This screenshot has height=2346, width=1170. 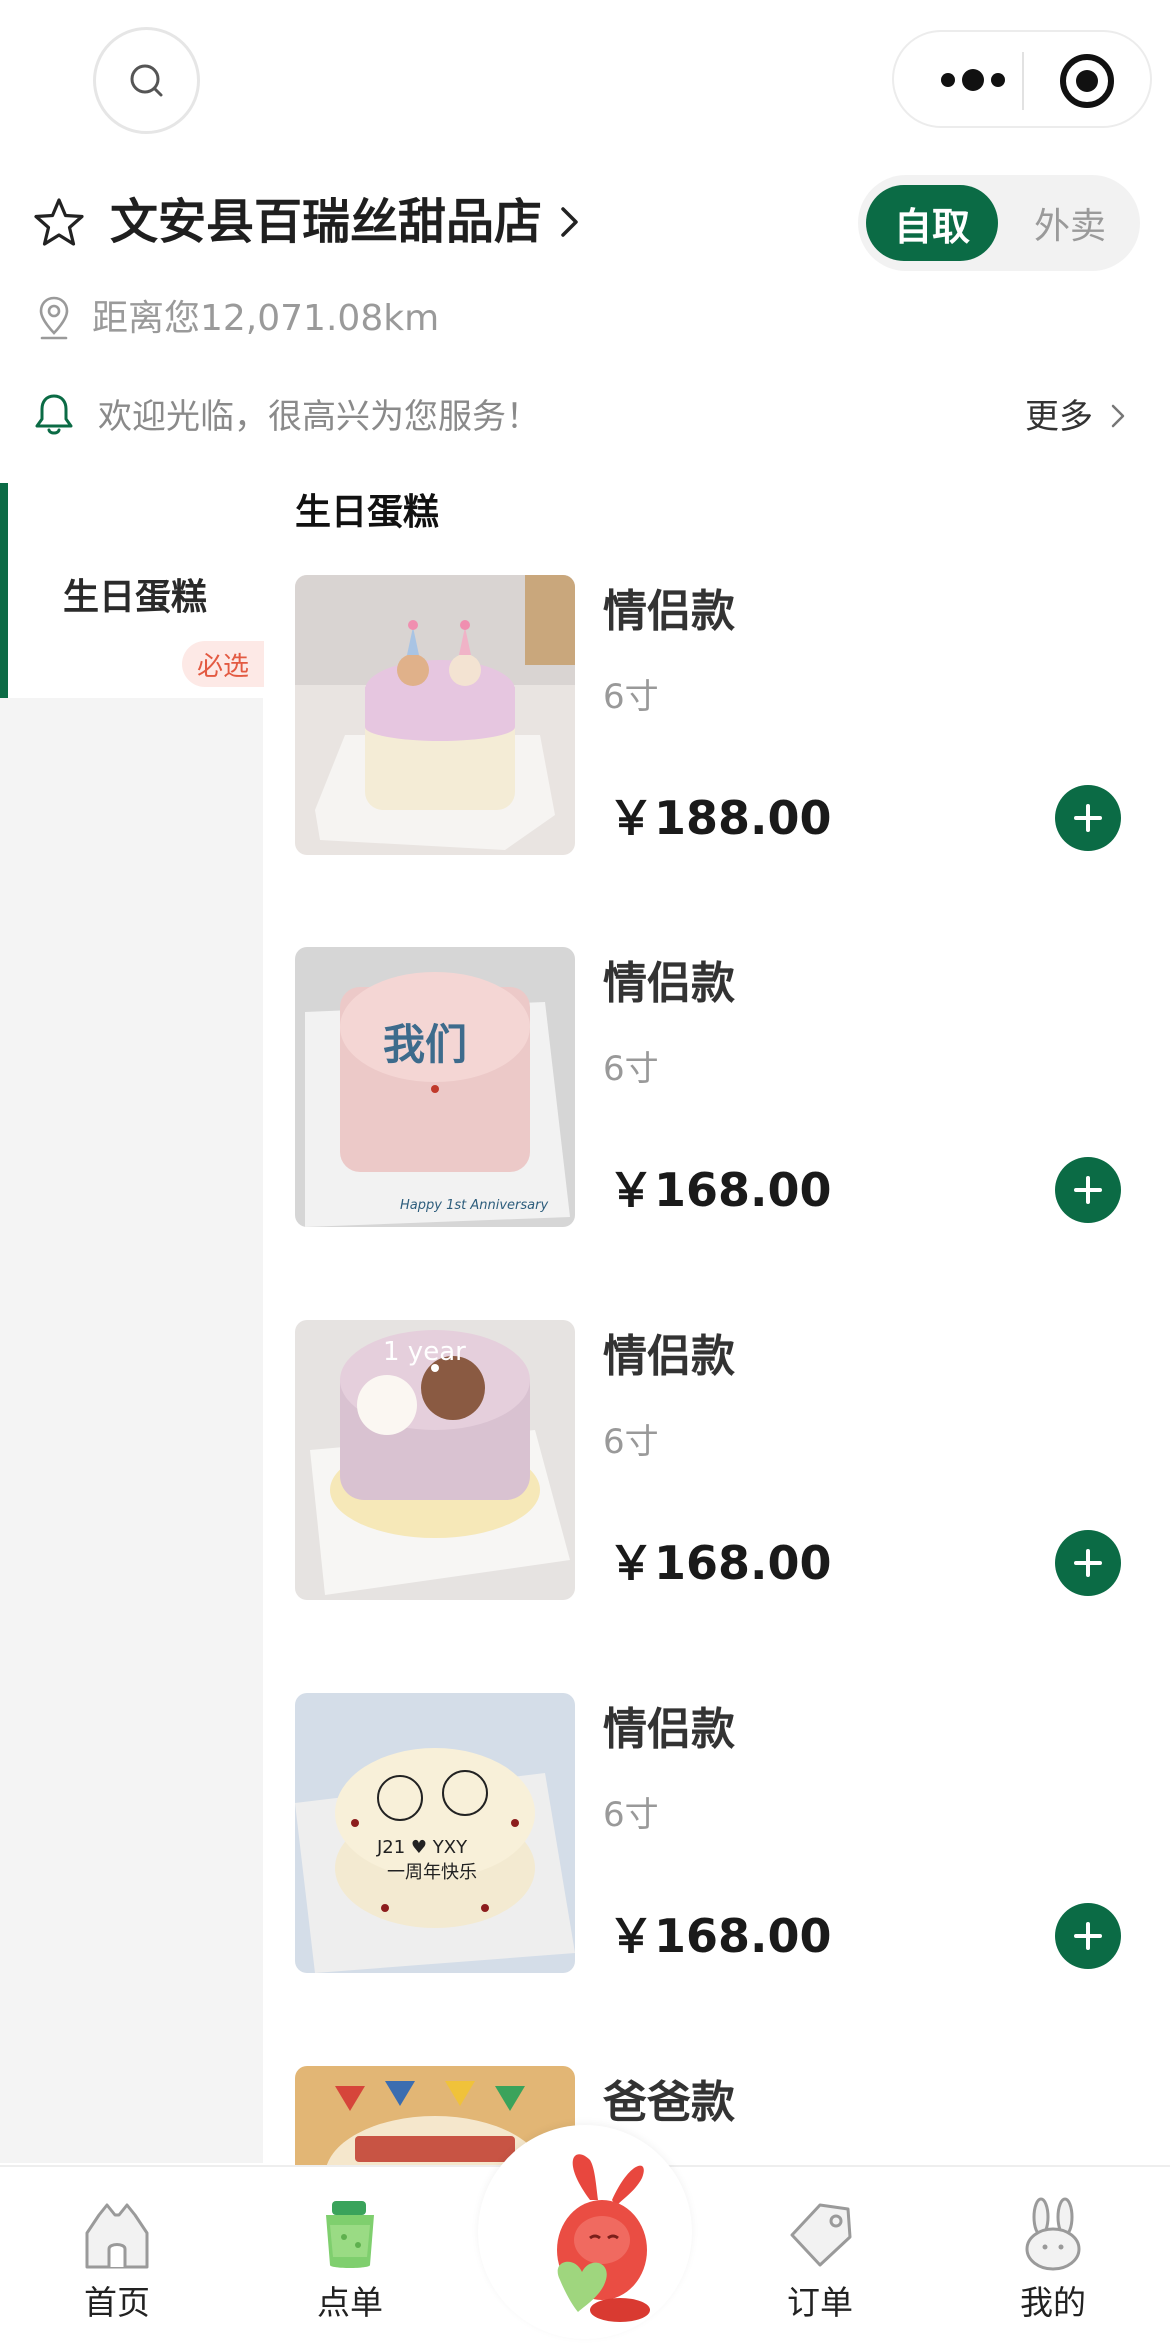 I want to click on more-link: 更多, so click(x=1059, y=417).